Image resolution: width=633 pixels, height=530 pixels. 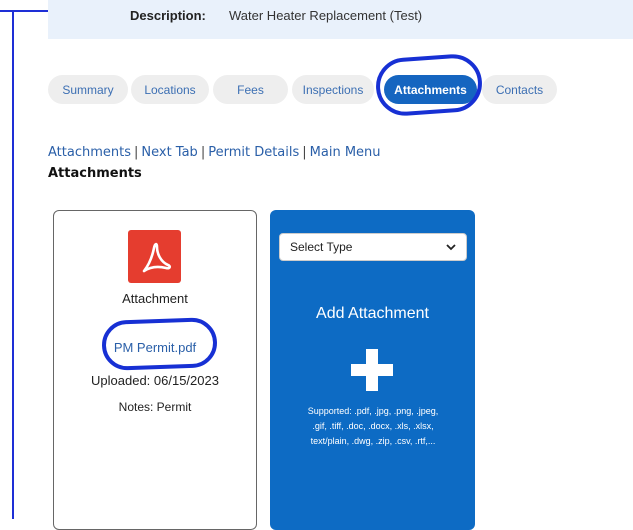 I want to click on section-title: Attachments, so click(x=95, y=173).